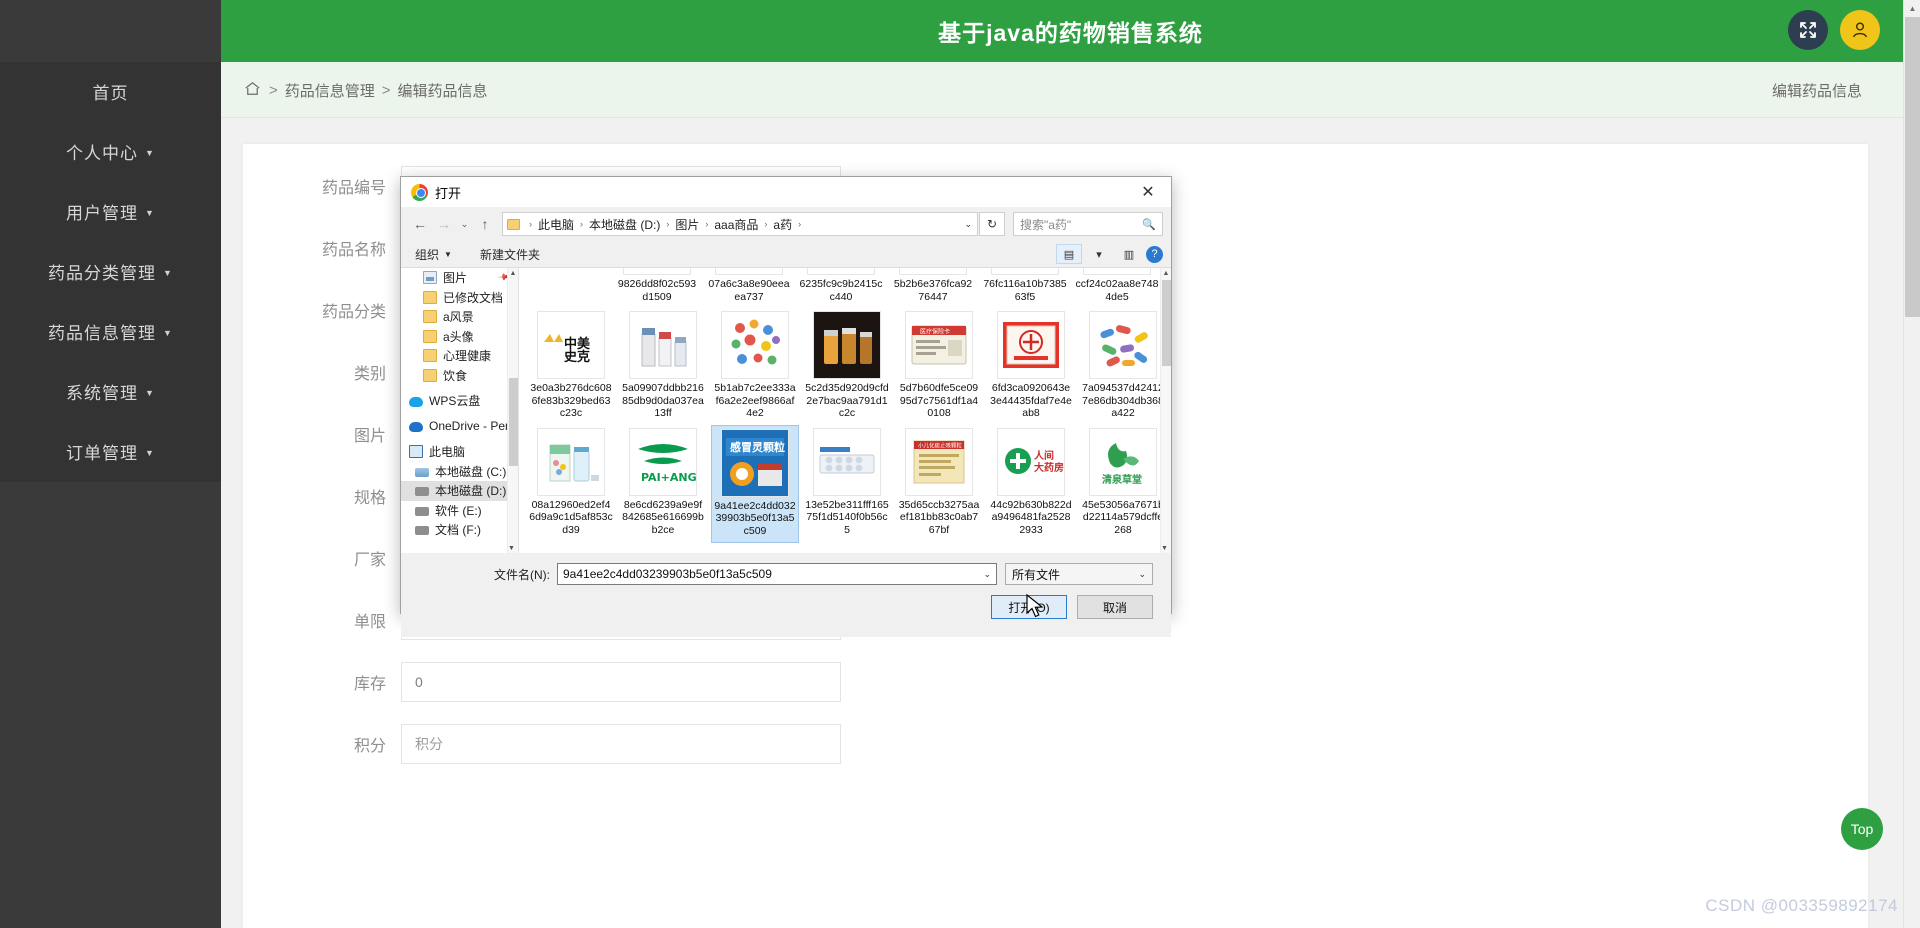  What do you see at coordinates (459, 427) in the screenshot?
I see `nav-item-onedrive: OneDrive - Pers` at bounding box center [459, 427].